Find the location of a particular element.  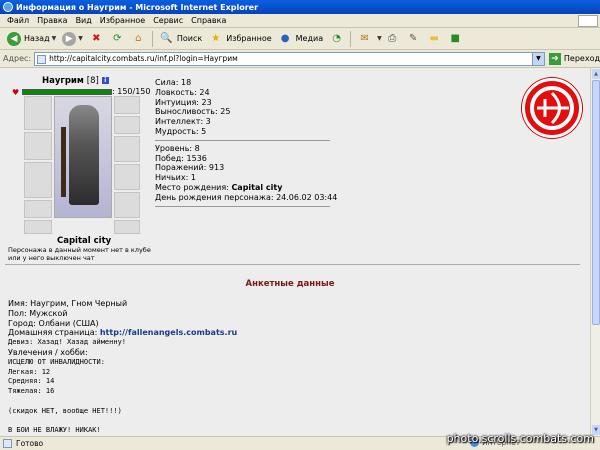

hp-text: : 150/150 is located at coordinates (131, 91).